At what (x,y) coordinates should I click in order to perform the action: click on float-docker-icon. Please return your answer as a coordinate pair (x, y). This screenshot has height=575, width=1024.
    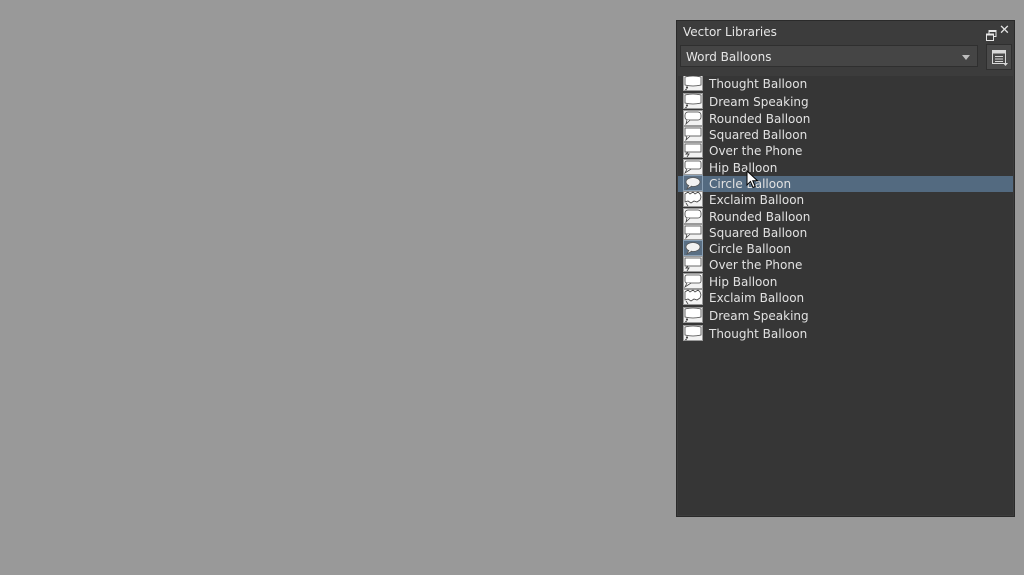
    Looking at the image, I should click on (991, 33).